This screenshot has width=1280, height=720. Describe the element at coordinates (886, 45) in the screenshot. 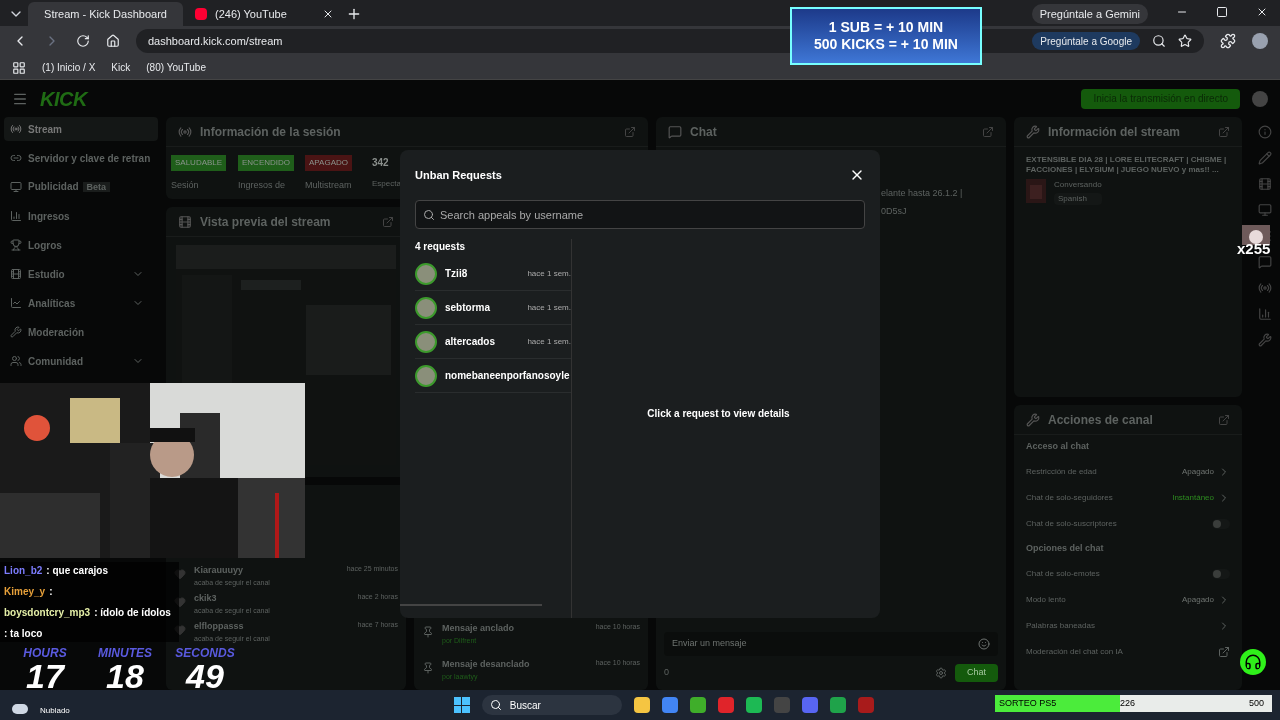

I see `banner-text: 500 KICKS = + 10 MIN` at that location.